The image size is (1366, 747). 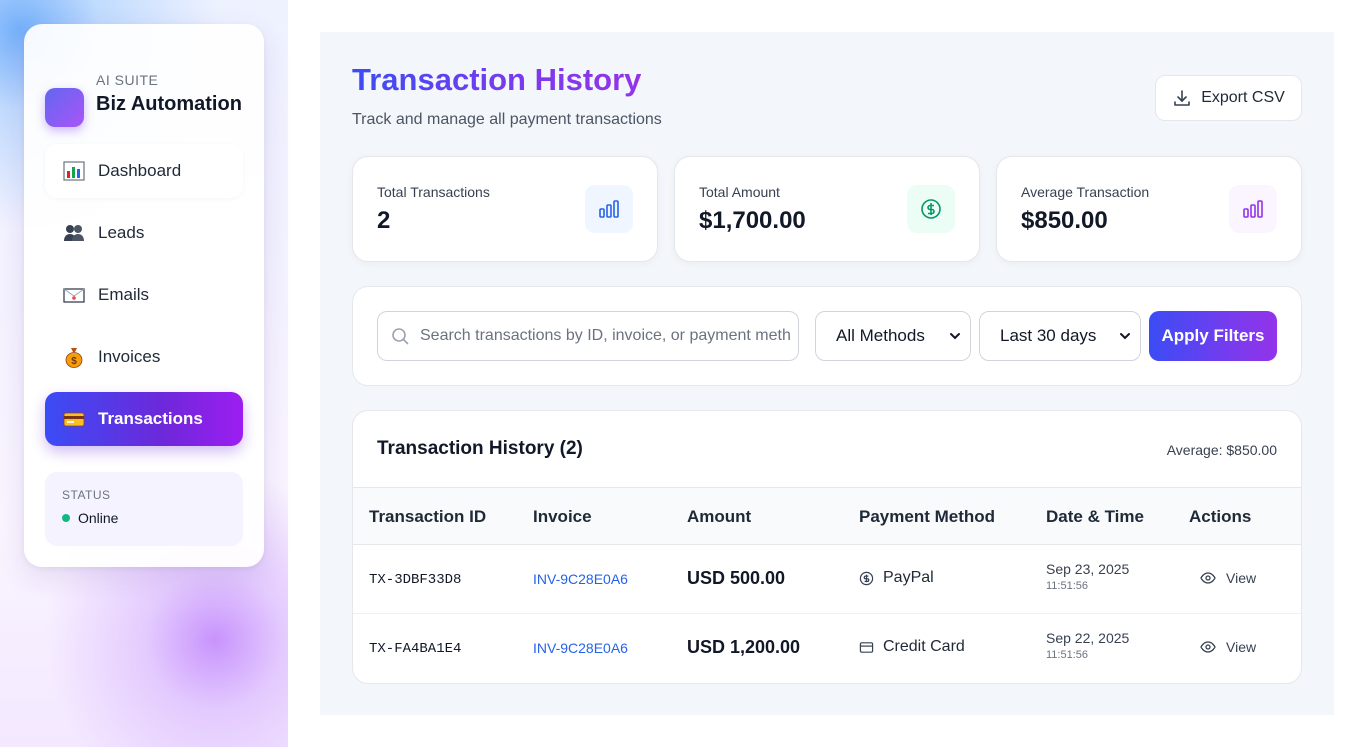 What do you see at coordinates (400, 336) in the screenshot?
I see `search-icon` at bounding box center [400, 336].